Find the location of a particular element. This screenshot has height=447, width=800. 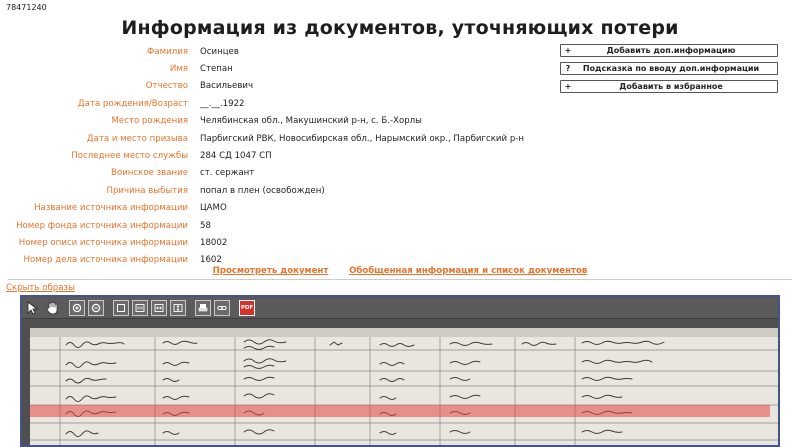

pdf-icon: PDF is located at coordinates (247, 307).